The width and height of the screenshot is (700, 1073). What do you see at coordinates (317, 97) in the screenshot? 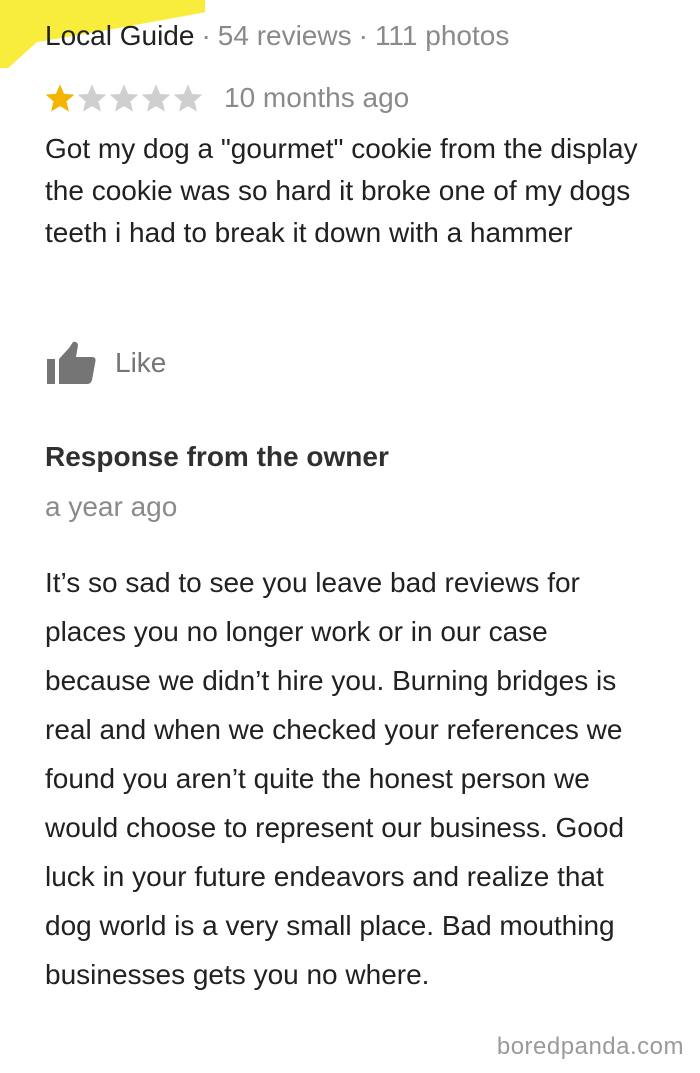
I see `review-time: 10 months ago` at bounding box center [317, 97].